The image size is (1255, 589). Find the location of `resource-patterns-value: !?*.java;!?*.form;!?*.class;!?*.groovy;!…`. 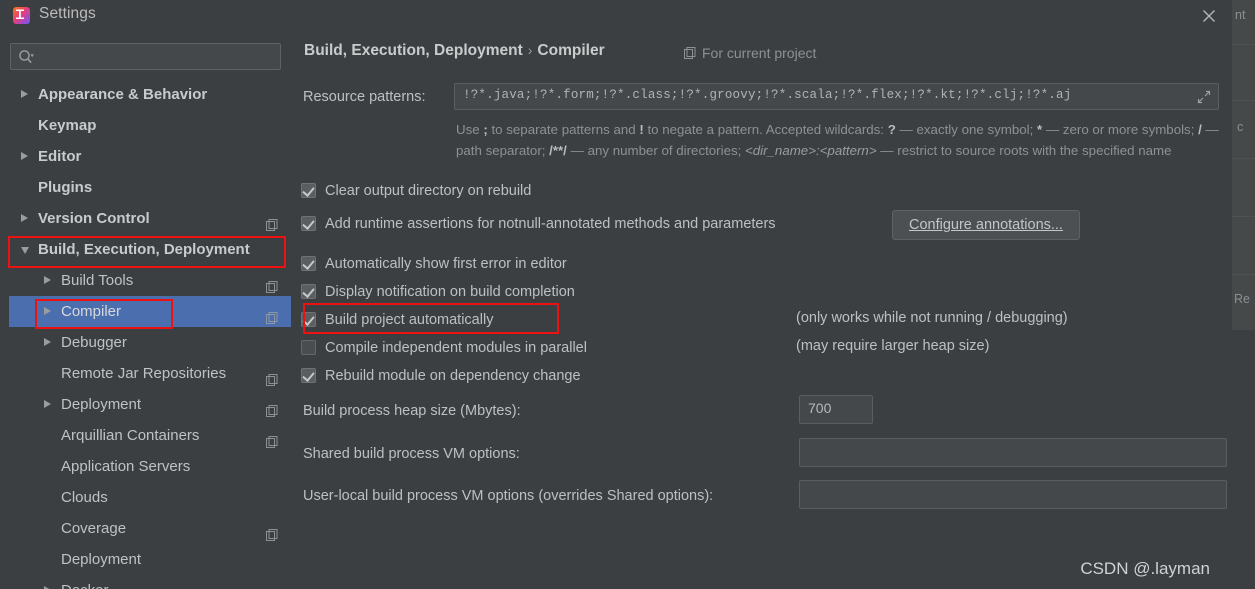

resource-patterns-value: !?*.java;!?*.form;!?*.class;!?*.groovy;!… is located at coordinates (767, 95).